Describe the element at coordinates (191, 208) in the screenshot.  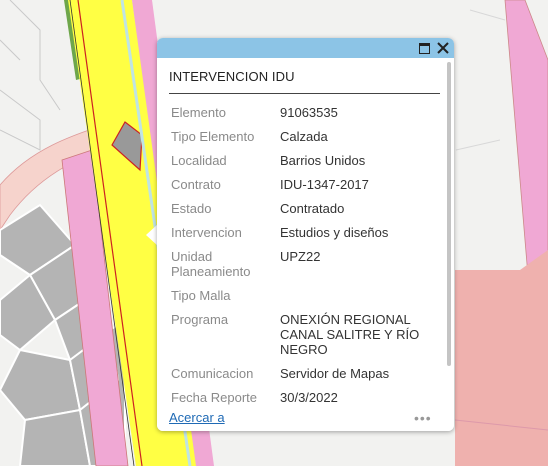
I see `attribute-key: Estado` at that location.